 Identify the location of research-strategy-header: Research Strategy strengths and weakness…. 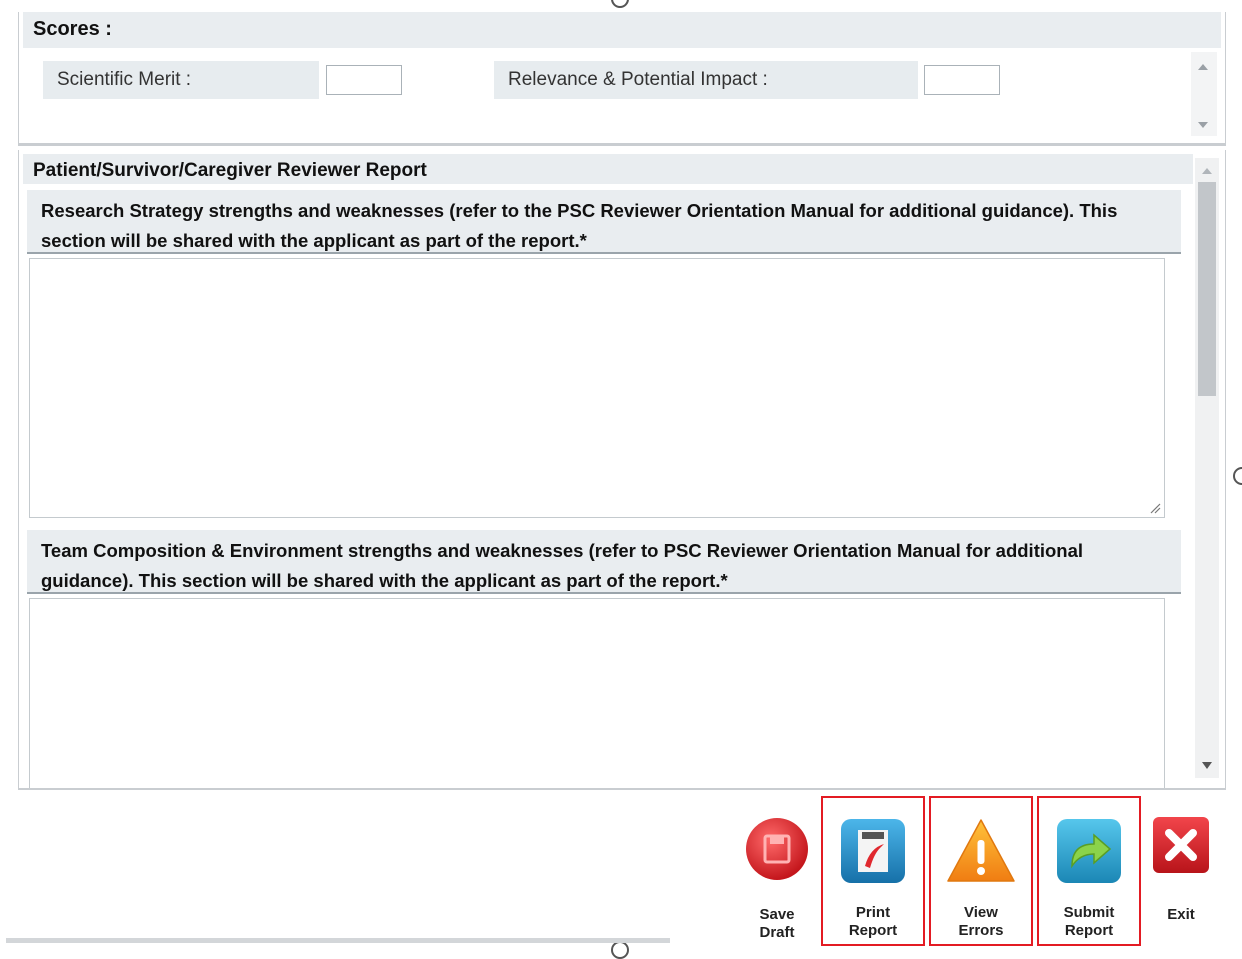
(604, 222).